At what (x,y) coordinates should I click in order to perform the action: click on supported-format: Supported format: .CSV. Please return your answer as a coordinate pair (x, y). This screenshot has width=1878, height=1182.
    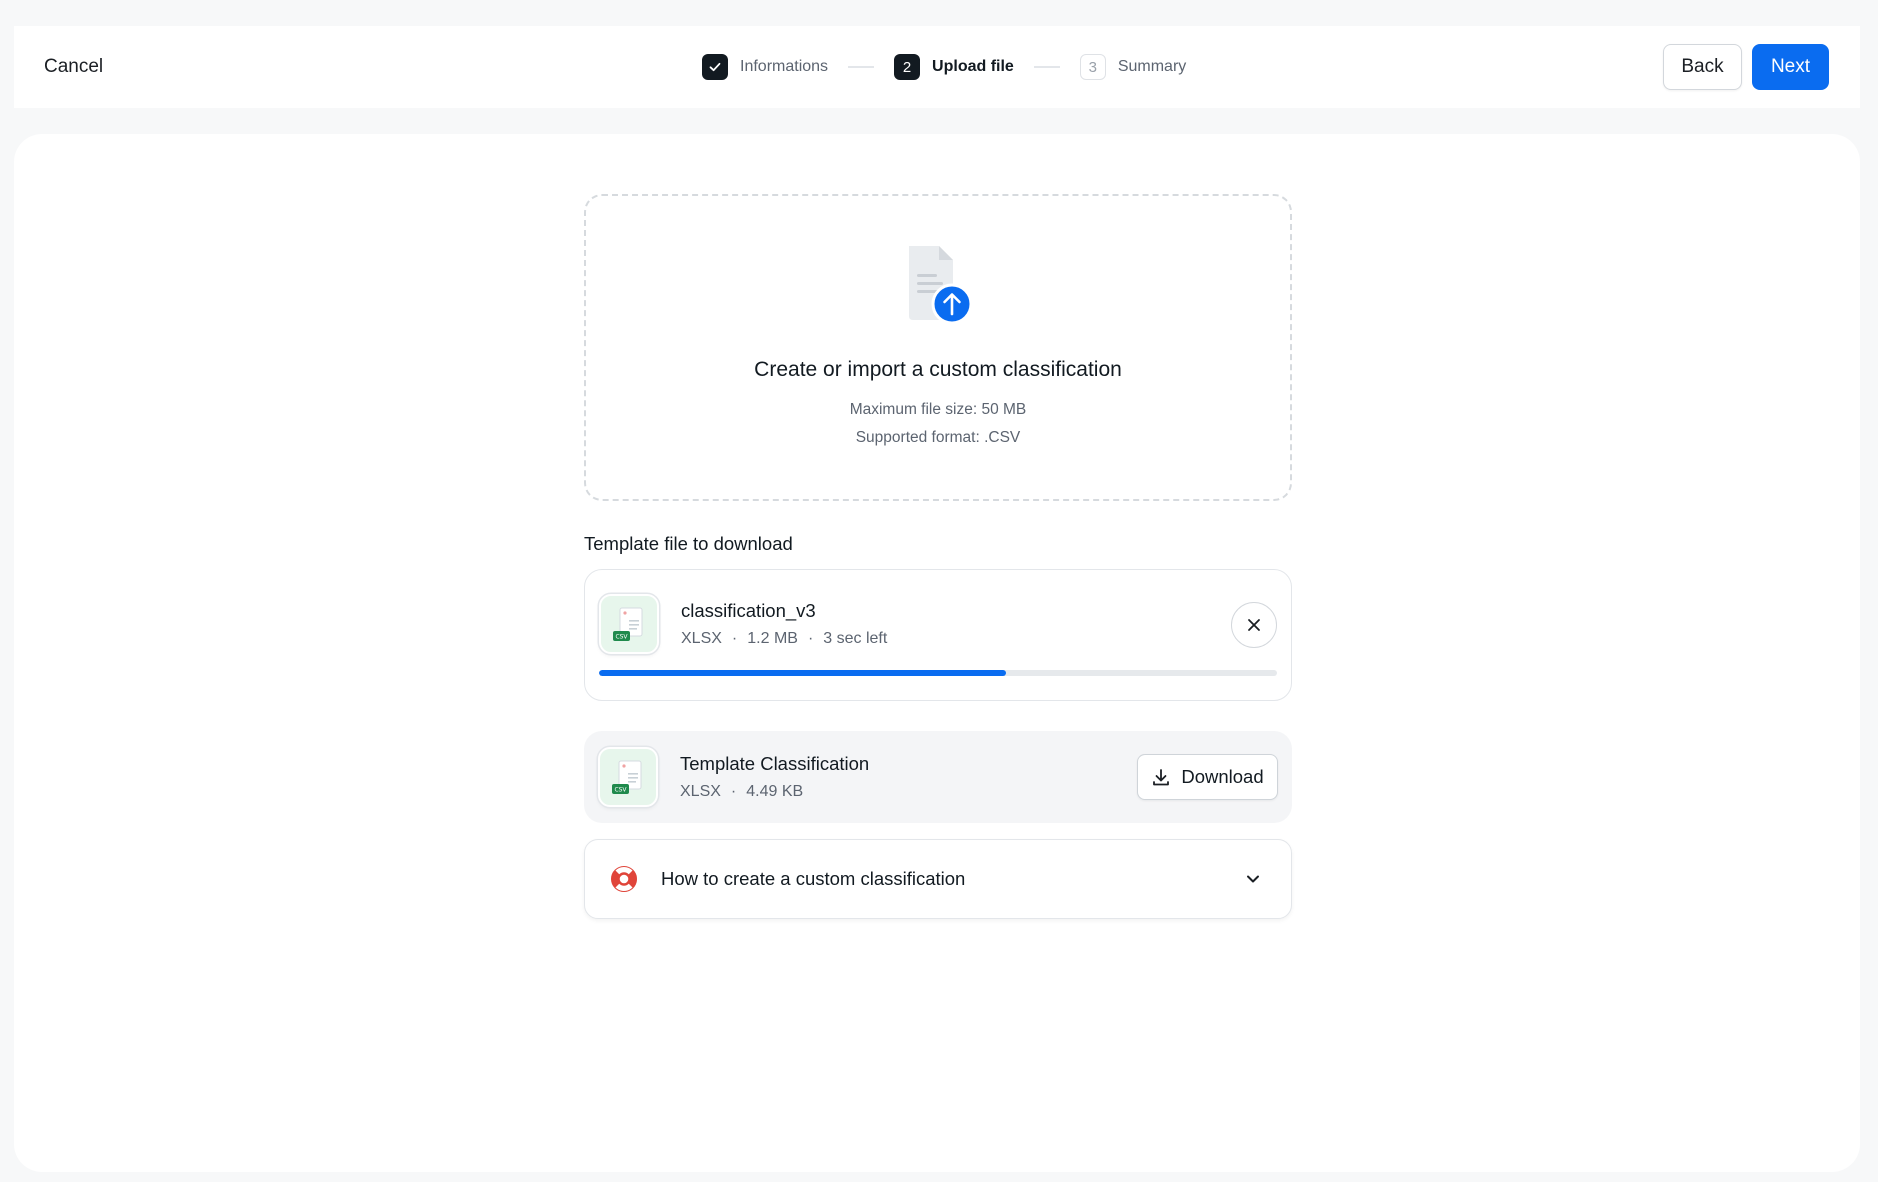
    Looking at the image, I should click on (938, 437).